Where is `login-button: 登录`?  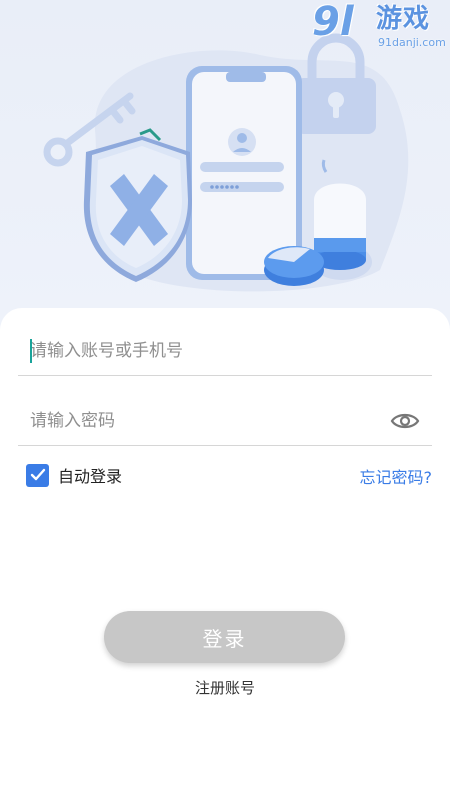 login-button: 登录 is located at coordinates (224, 637).